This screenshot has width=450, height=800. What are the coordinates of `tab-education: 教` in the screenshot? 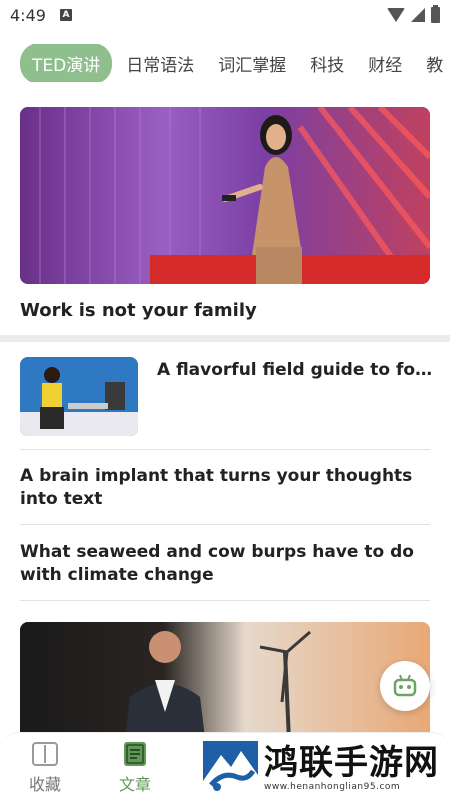 It's located at (434, 63).